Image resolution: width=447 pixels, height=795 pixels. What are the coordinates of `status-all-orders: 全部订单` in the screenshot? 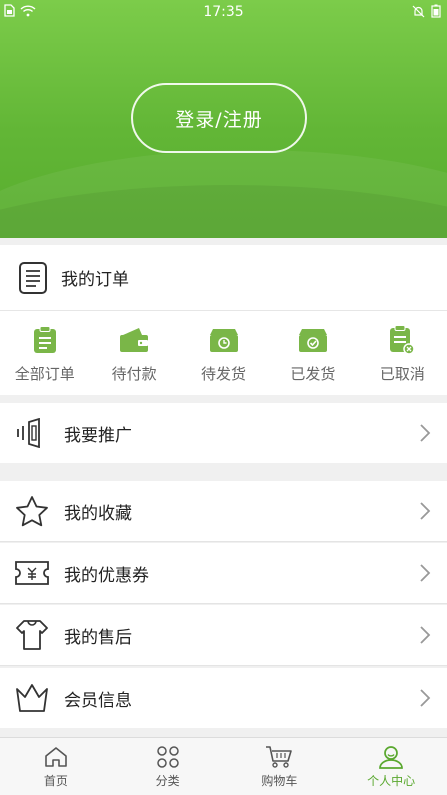 It's located at (44, 352).